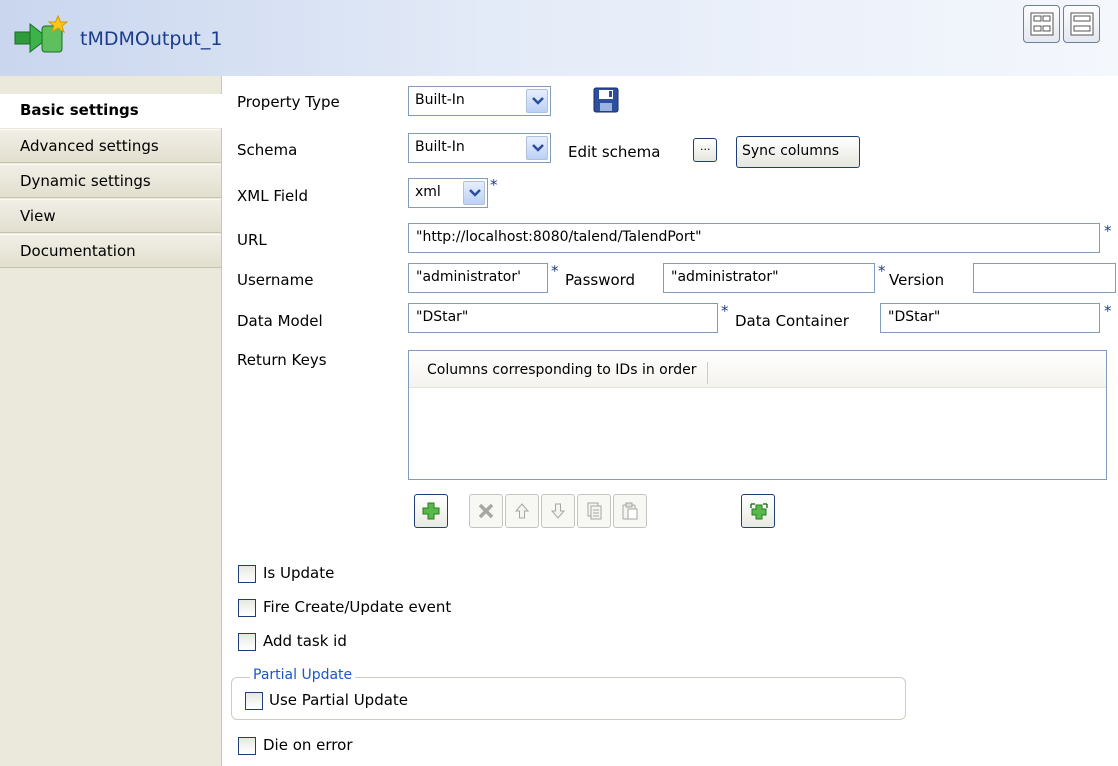  I want to click on add-task-id-label: Add task id, so click(305, 641).